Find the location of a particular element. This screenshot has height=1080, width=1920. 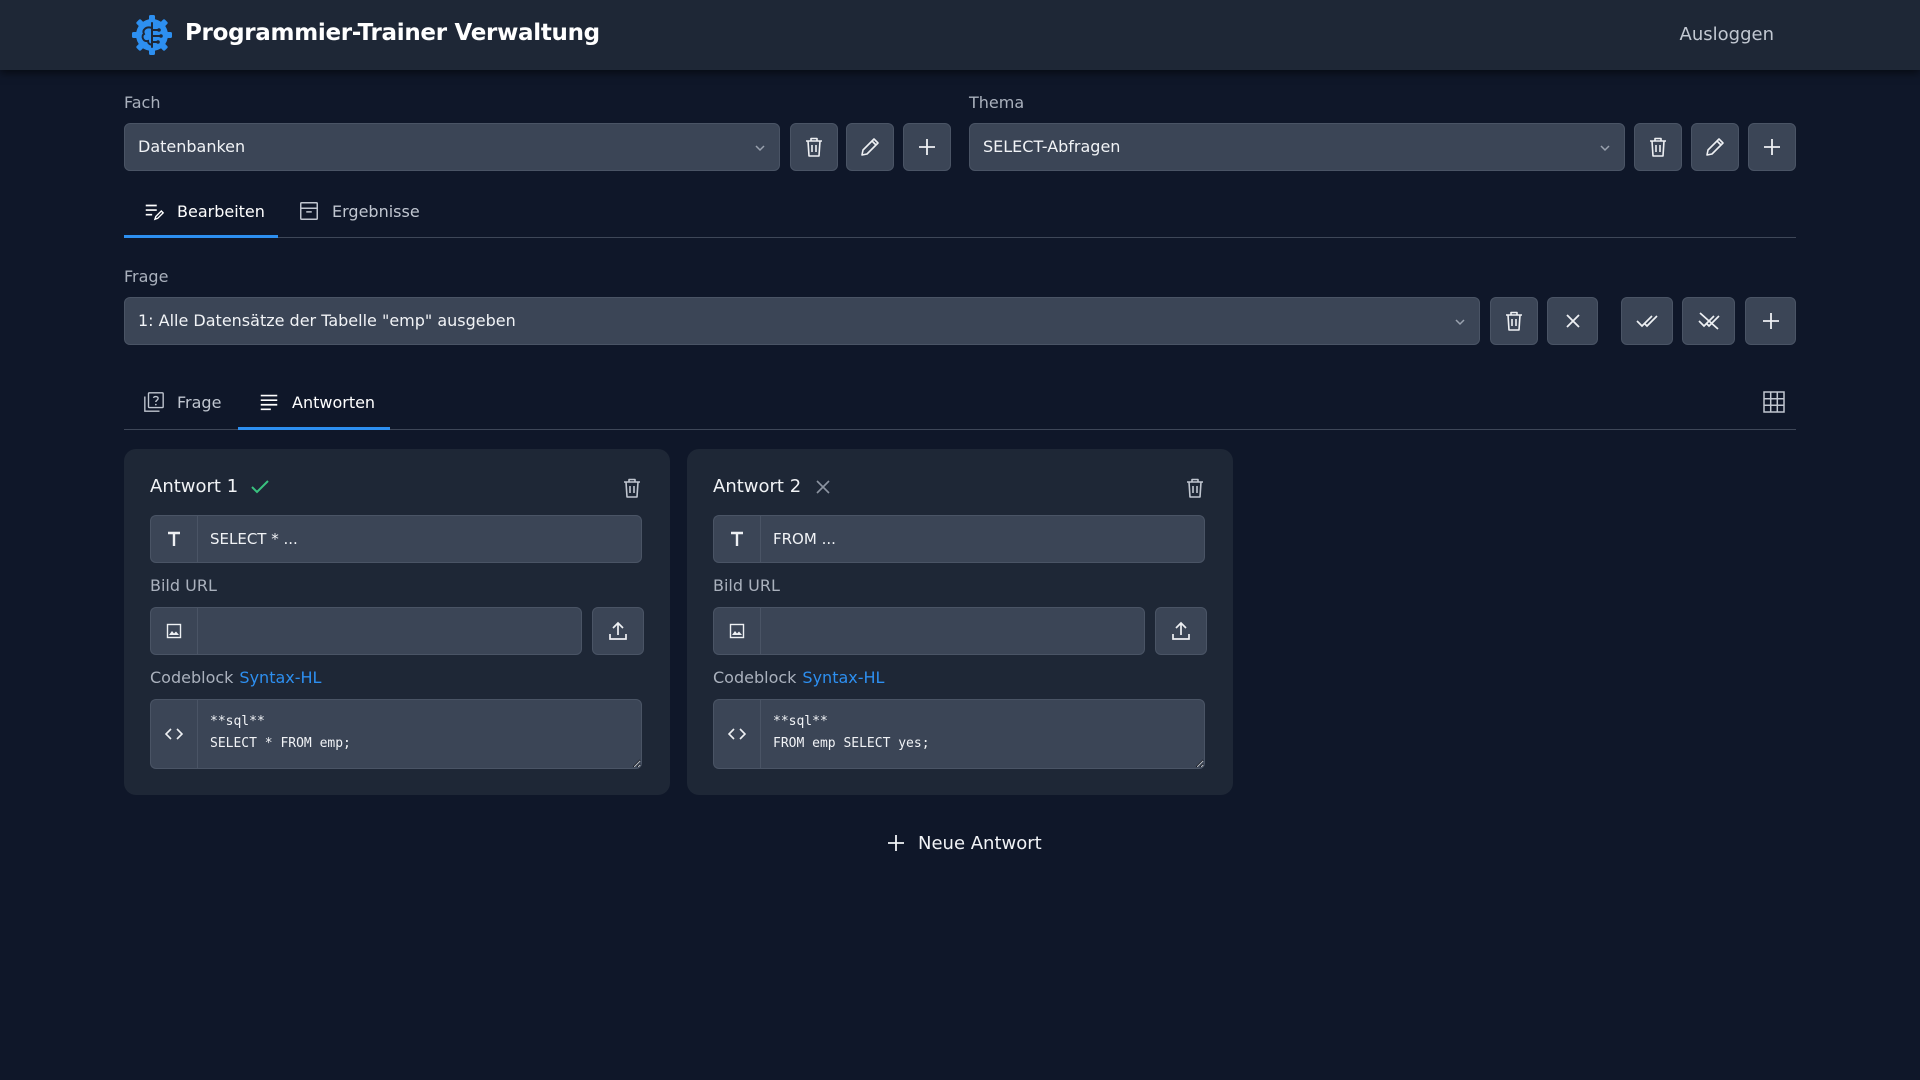

code-textarea: **sql** FROM emp SELECT yes; is located at coordinates (982, 734).